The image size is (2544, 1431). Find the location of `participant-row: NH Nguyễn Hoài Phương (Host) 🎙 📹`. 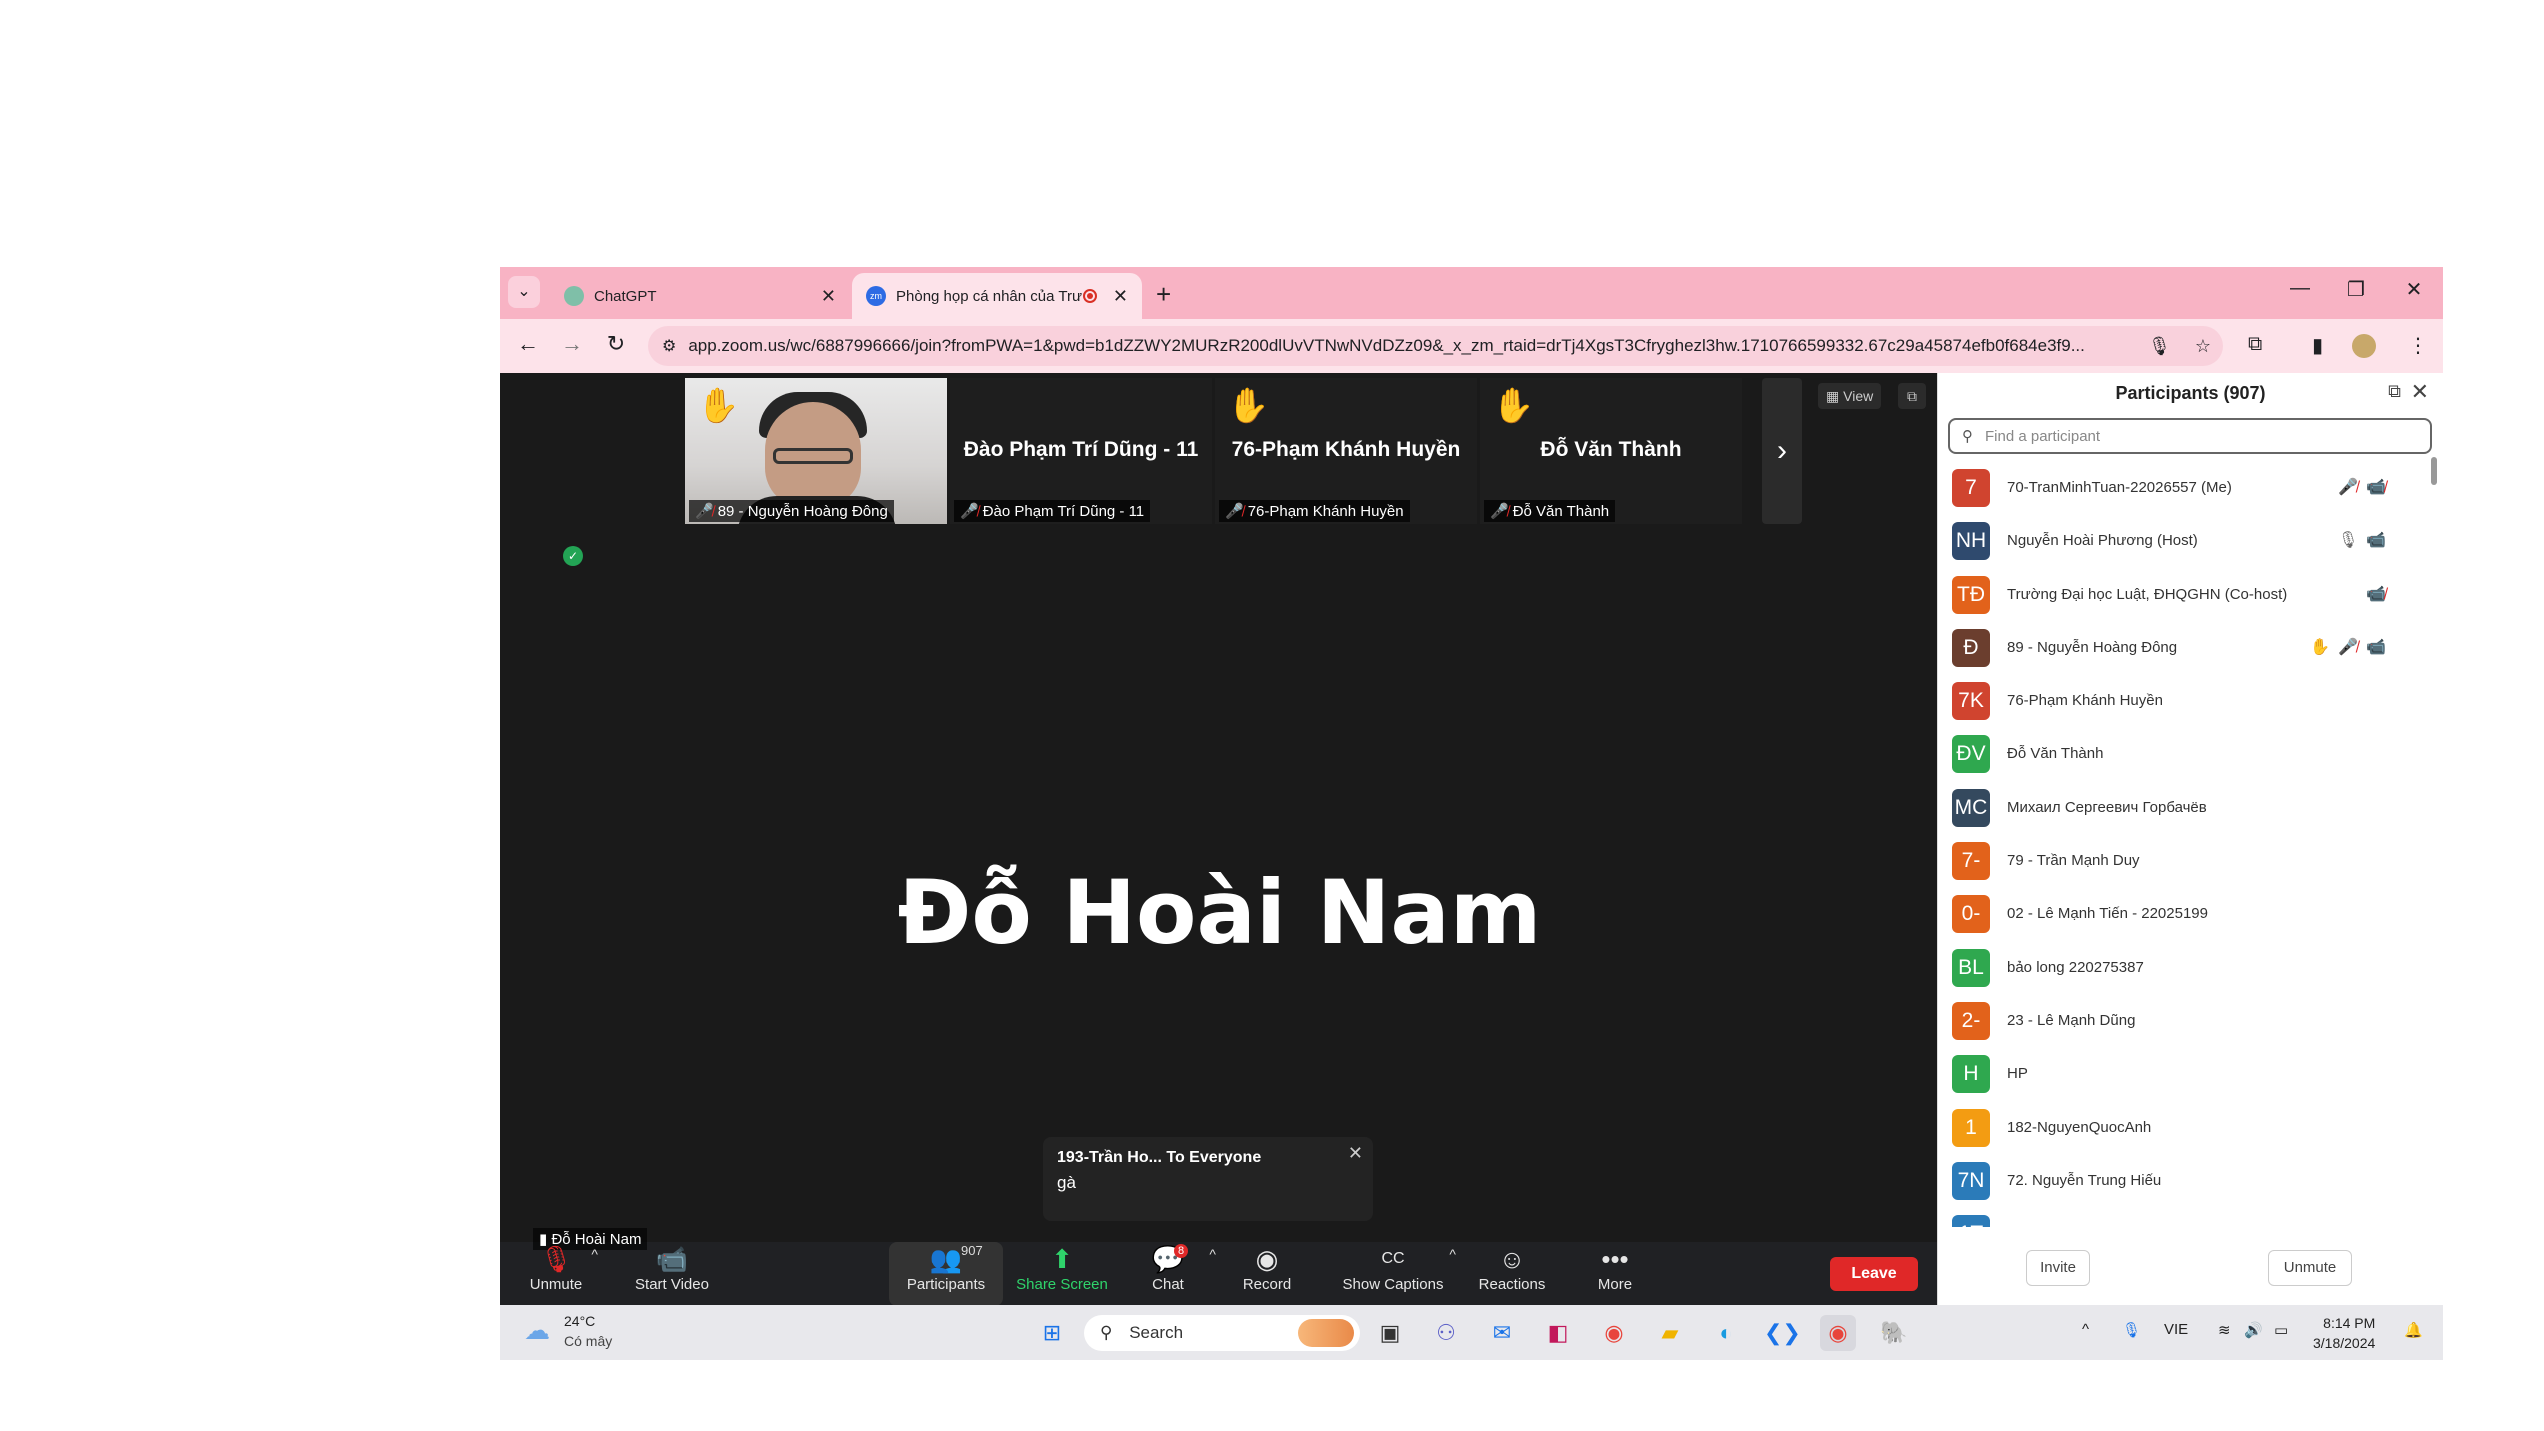

participant-row: NH Nguyễn Hoài Phương (Host) 🎙 📹 is located at coordinates (2186, 540).